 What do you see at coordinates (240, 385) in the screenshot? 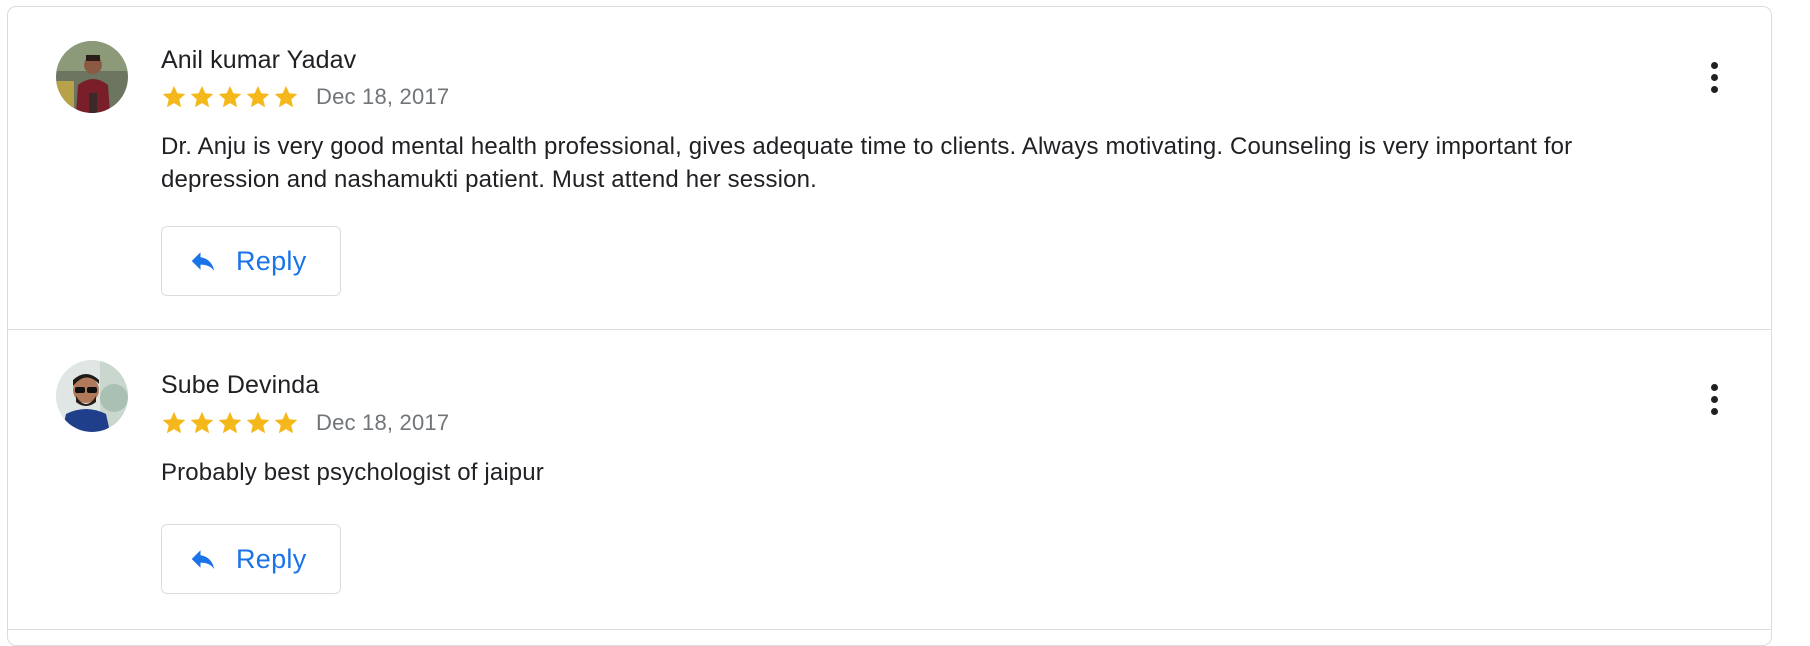
I see `reviewer-name: Sube Devinda` at bounding box center [240, 385].